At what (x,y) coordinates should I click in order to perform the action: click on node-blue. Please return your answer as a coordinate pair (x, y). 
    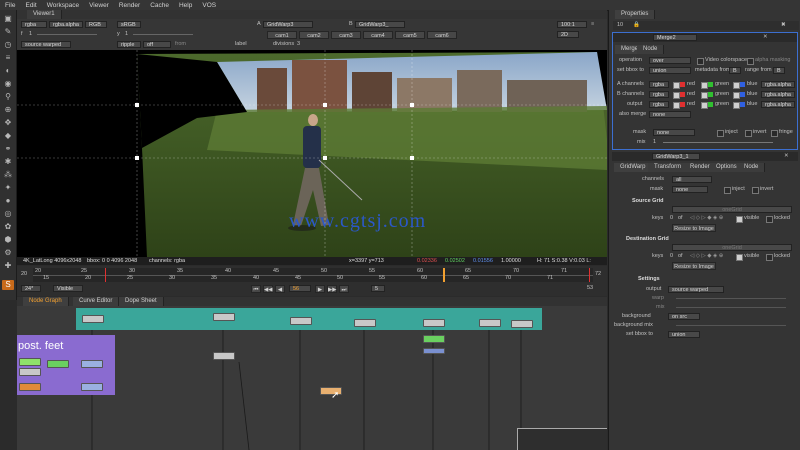
    Looking at the image, I should click on (92, 364).